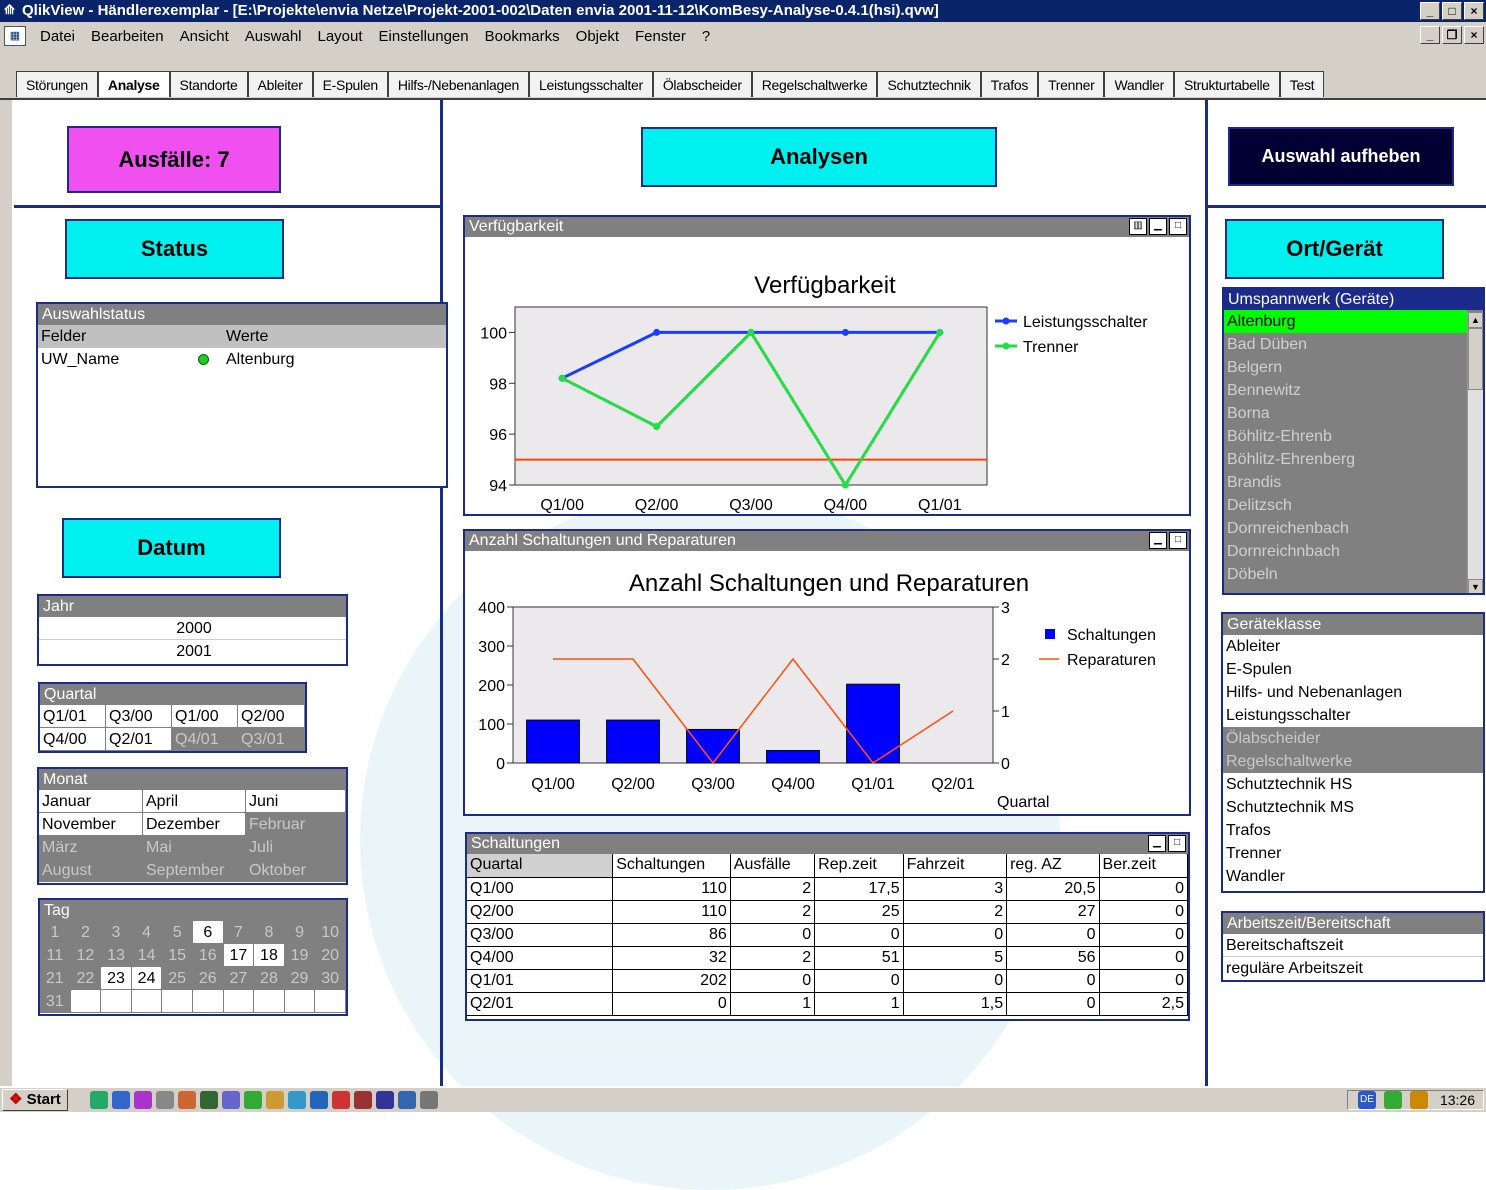 The width and height of the screenshot is (1486, 1190). I want to click on doc-minimize-button: _, so click(1430, 35).